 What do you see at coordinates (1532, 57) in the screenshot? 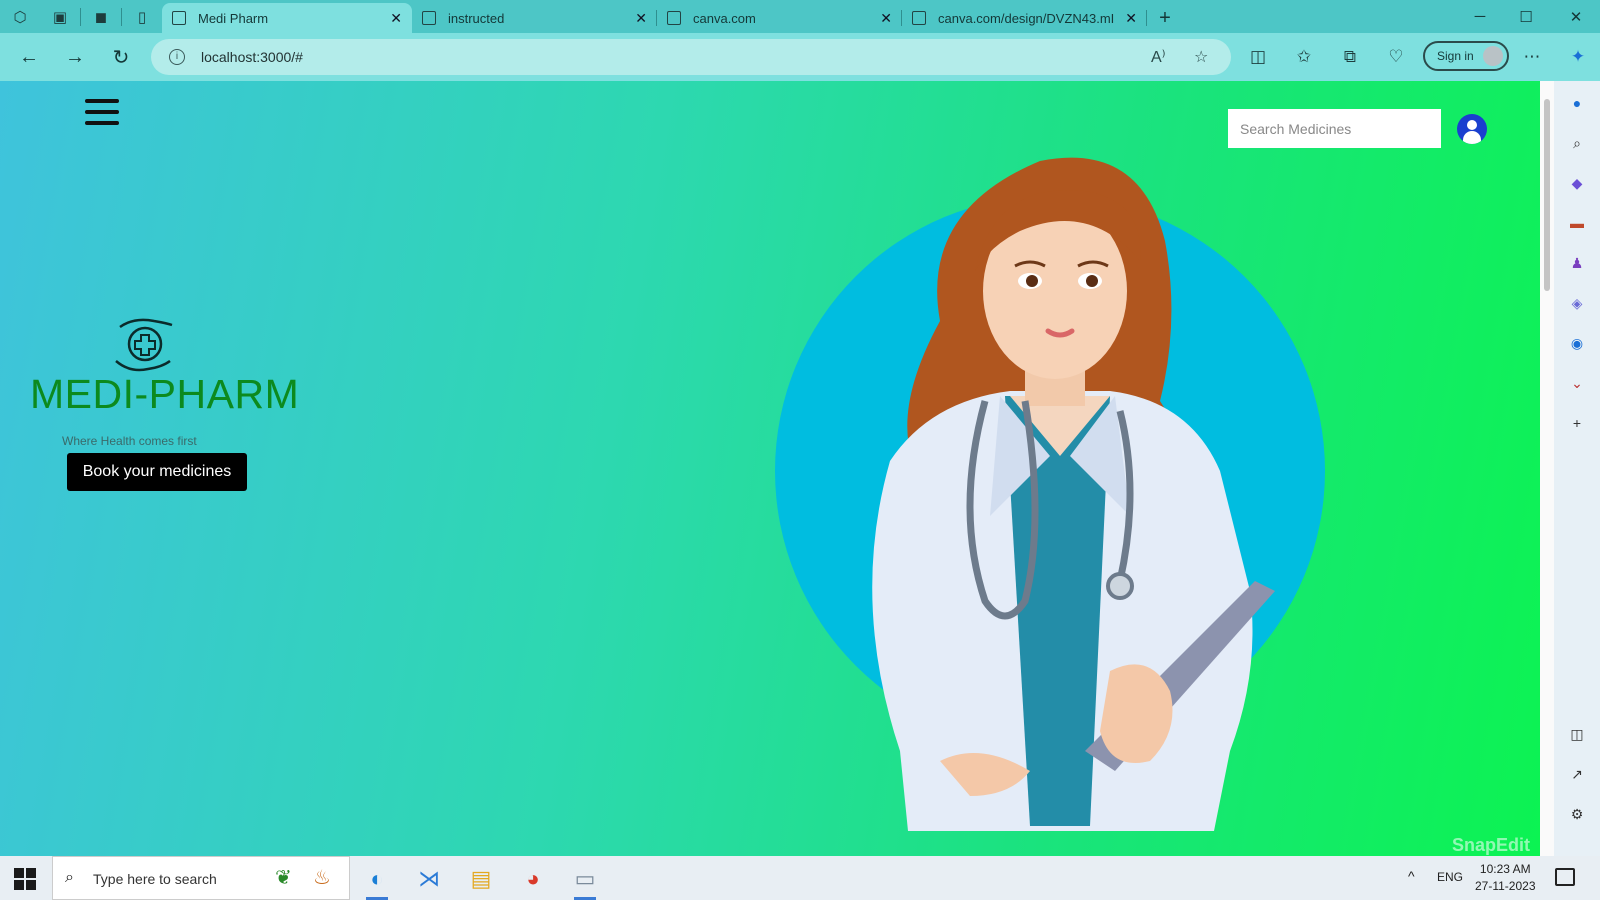
I see `more-options-icon: ⋯` at bounding box center [1532, 57].